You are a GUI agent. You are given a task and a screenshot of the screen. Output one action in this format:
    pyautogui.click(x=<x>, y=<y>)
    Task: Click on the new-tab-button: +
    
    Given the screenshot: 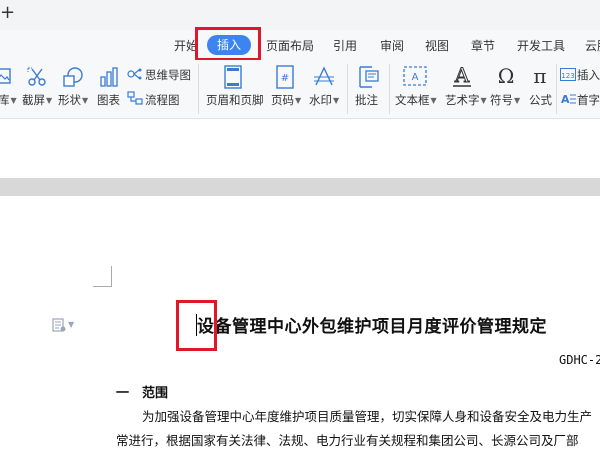 What is the action you would take?
    pyautogui.click(x=7, y=13)
    